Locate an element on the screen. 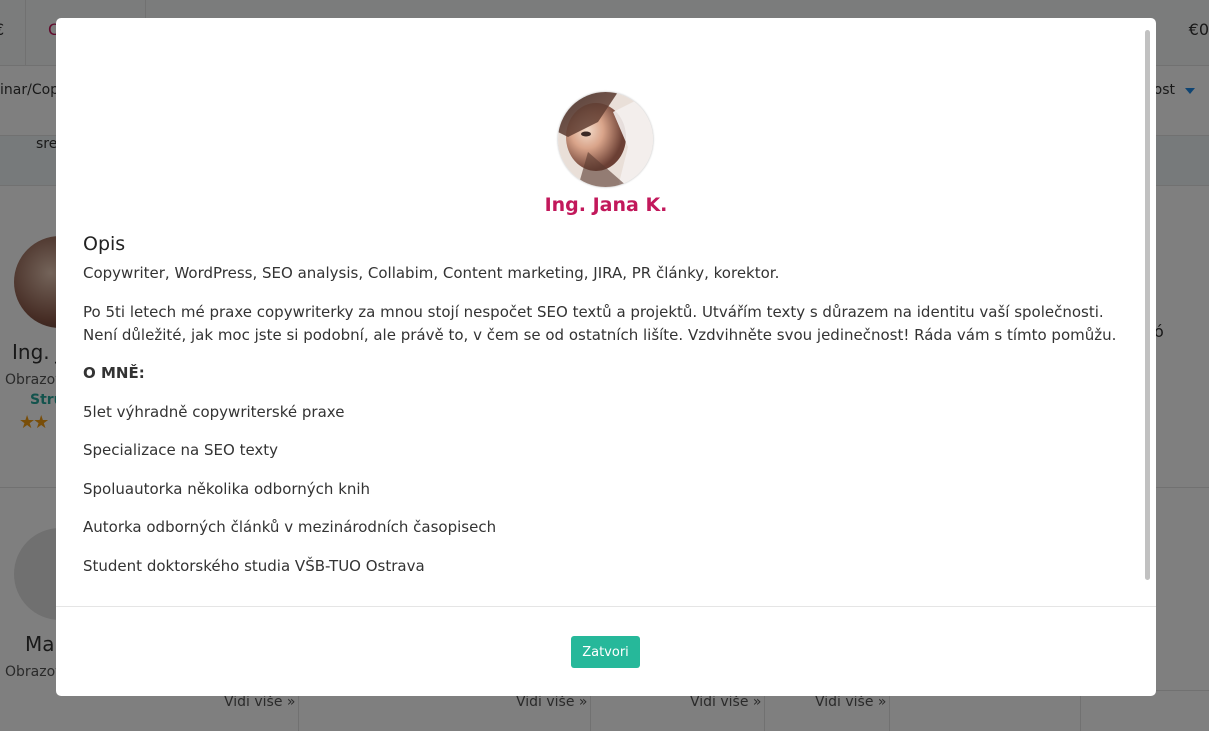 This screenshot has width=1209, height=731. about-item: Specializace na SEO texty is located at coordinates (181, 450).